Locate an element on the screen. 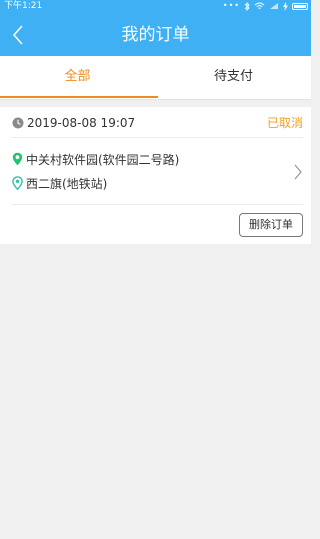 This screenshot has width=320, height=539. signal-dots-icon: ••• is located at coordinates (231, 5).